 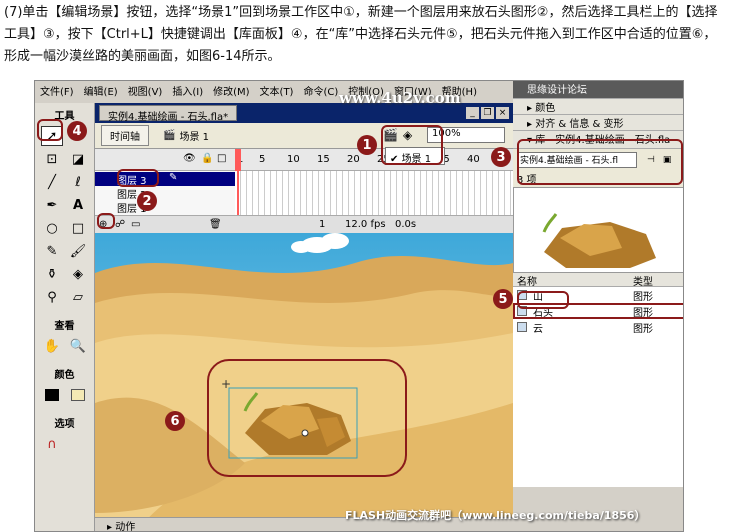 What do you see at coordinates (77, 131) in the screenshot?
I see `callout-badge-4: 4` at bounding box center [77, 131].